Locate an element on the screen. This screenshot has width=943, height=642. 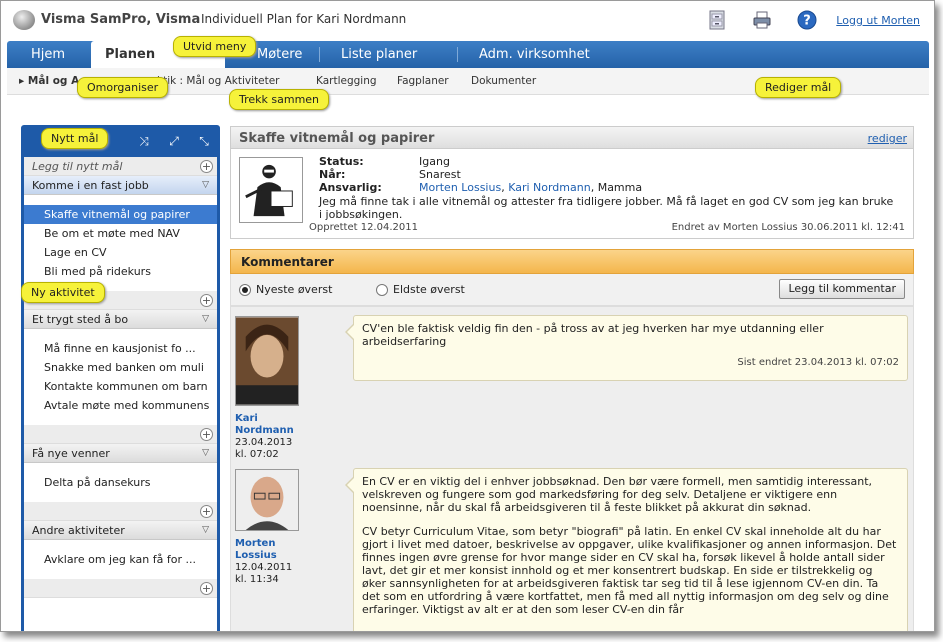
goal-title: Andre aktiviteter is located at coordinates (78, 530).